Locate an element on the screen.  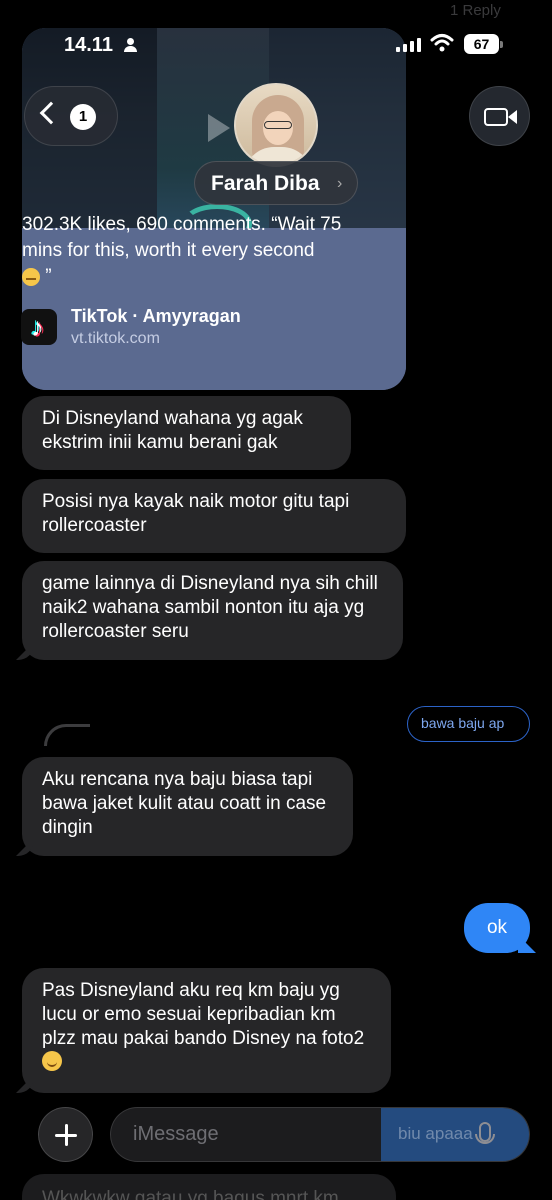
battery-icon: 67 is located at coordinates (484, 44).